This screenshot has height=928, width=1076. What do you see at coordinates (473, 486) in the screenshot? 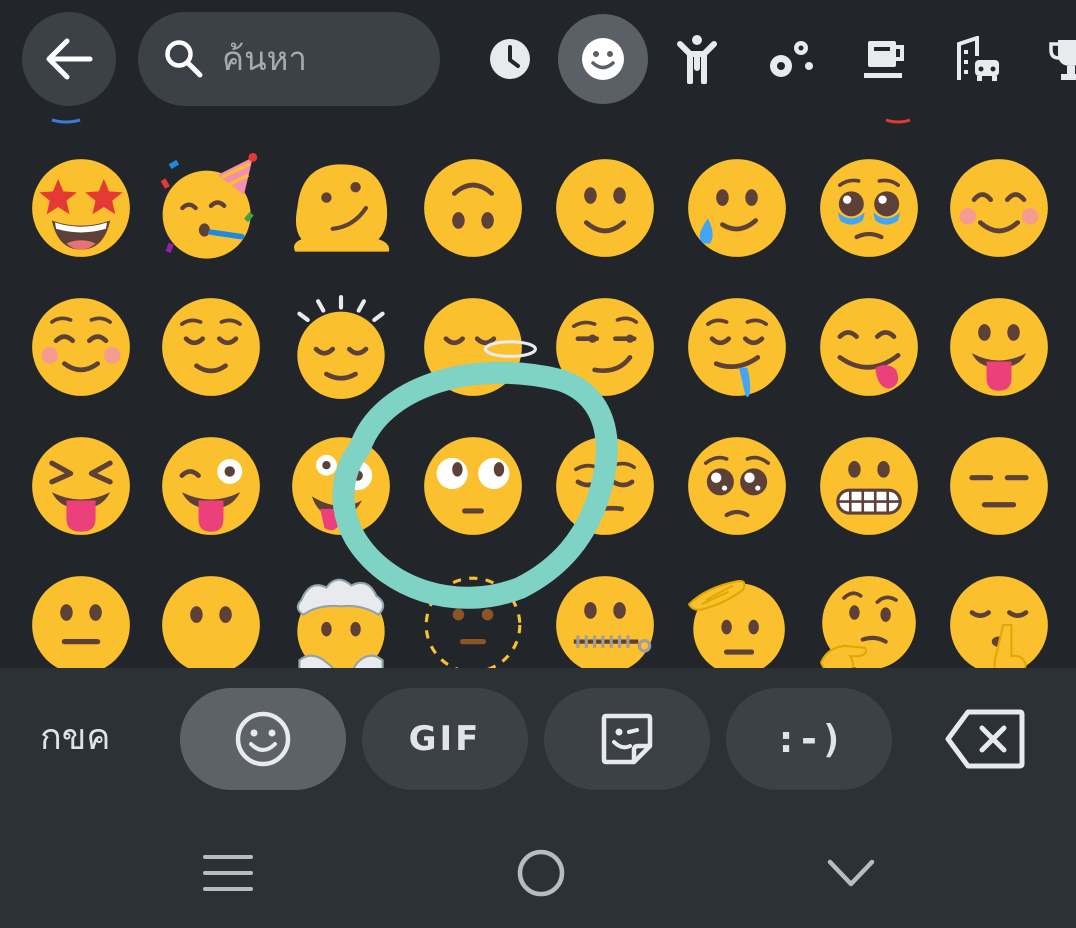
I see `emoji-face-with-wide-eyes` at bounding box center [473, 486].